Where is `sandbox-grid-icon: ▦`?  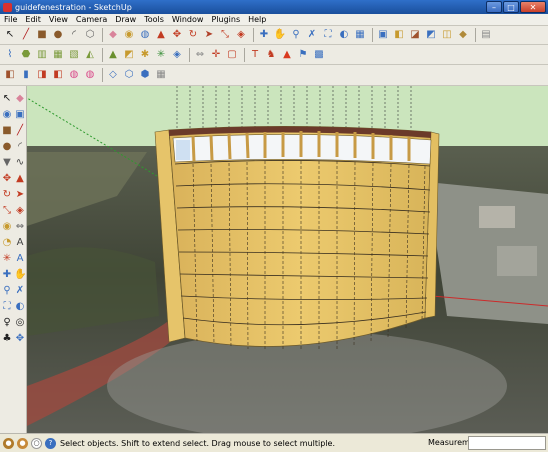 sandbox-grid-icon: ▦ is located at coordinates (58, 55).